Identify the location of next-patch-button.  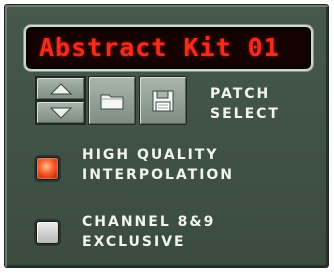
(60, 112).